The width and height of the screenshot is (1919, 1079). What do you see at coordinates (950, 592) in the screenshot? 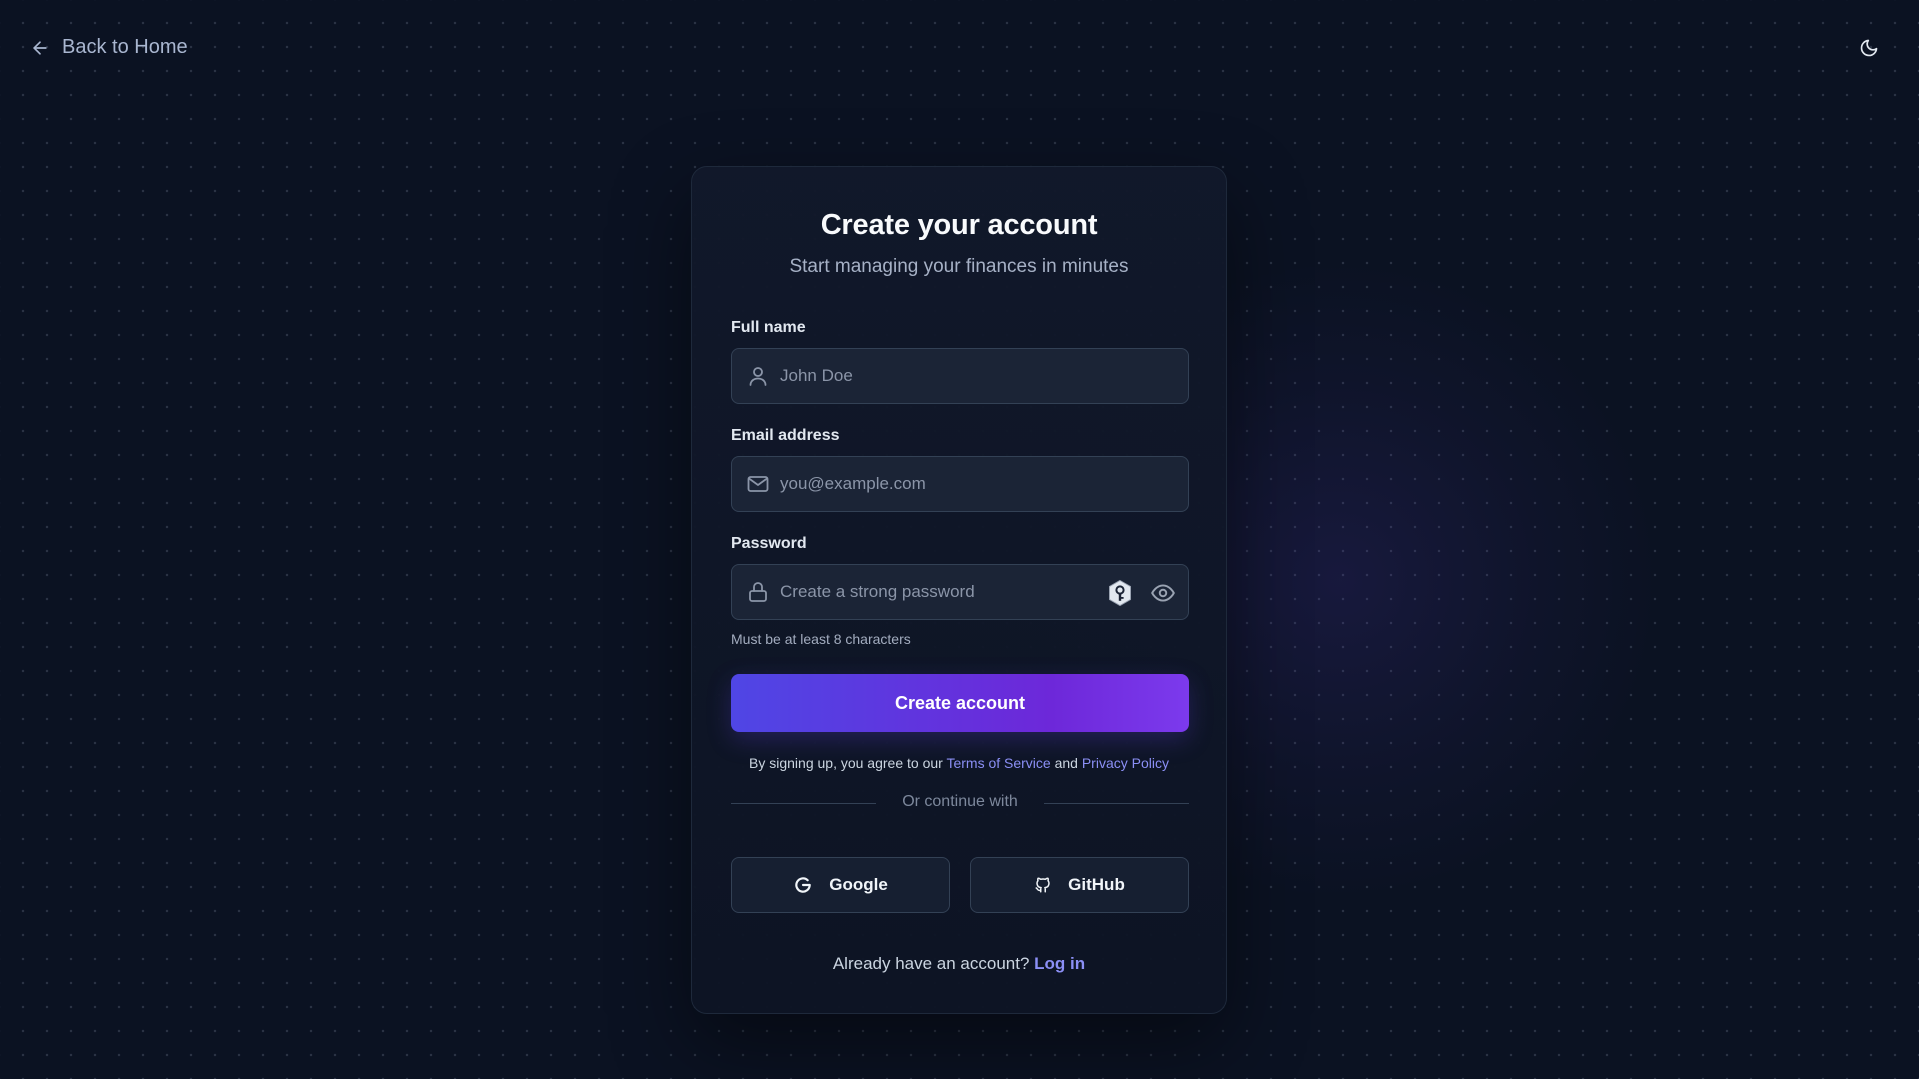
I see `password-input` at bounding box center [950, 592].